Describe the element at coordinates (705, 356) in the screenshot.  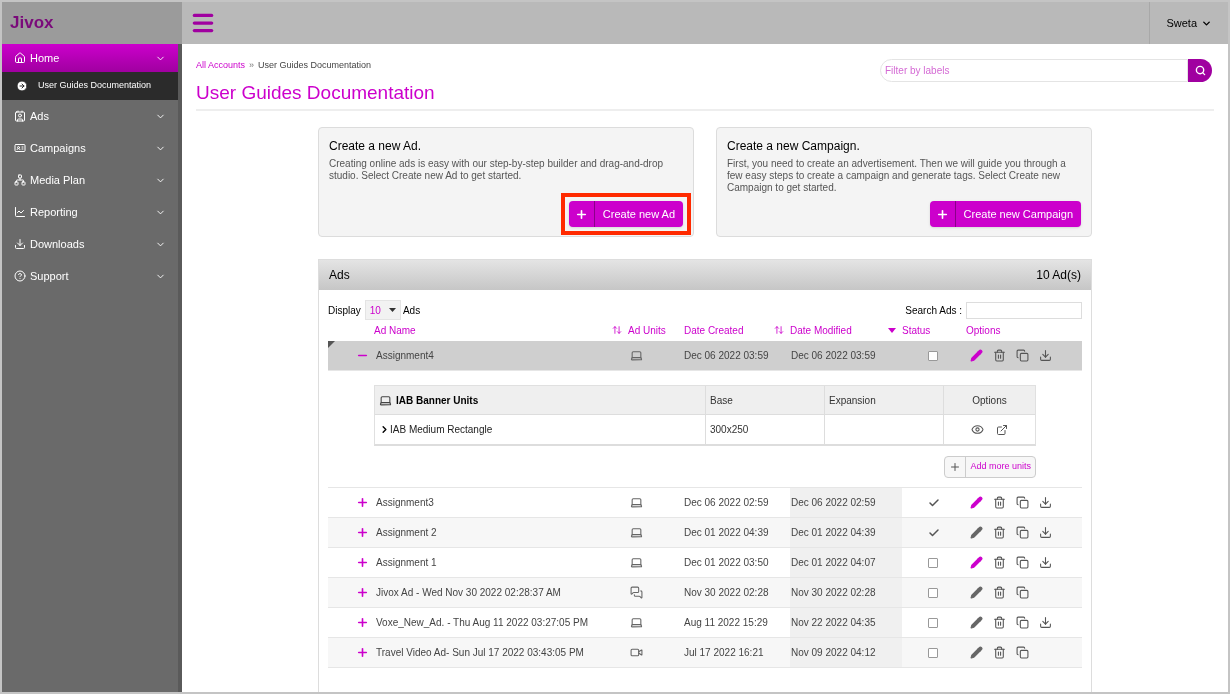
I see `ad-row: Assignment4 Dec 06 2022 03:59 Dec 06 2022 03:59` at that location.